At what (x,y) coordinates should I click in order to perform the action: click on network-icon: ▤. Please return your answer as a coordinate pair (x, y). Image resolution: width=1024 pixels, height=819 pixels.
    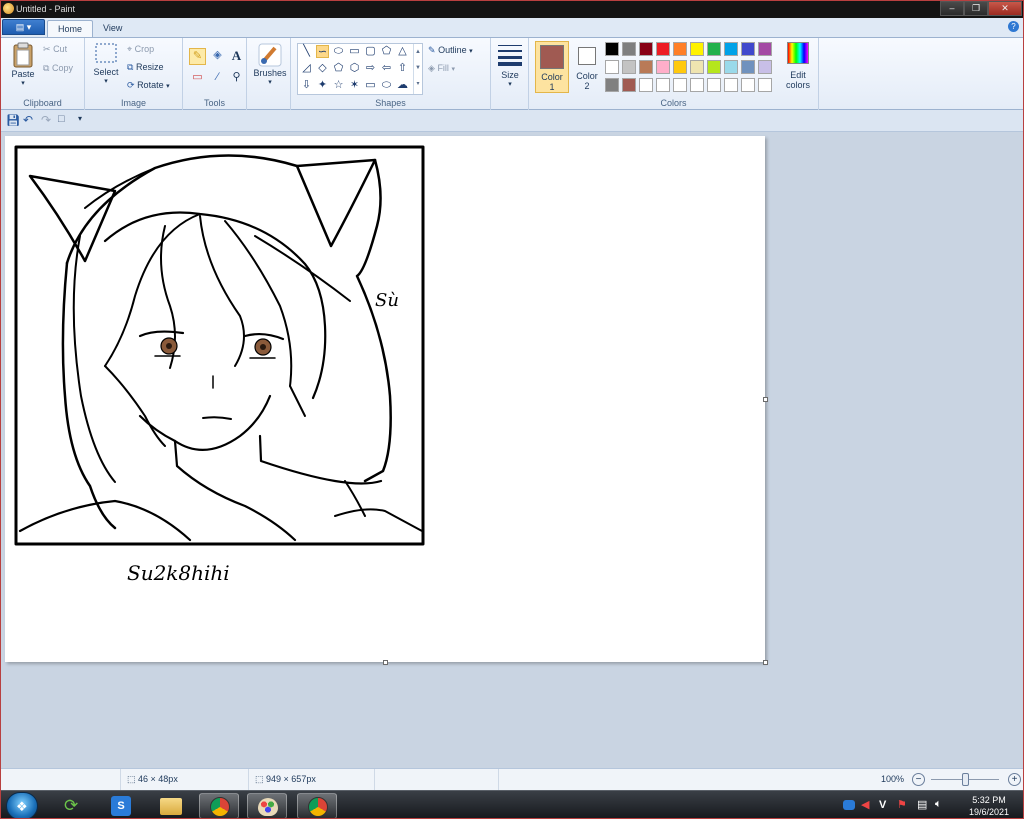
    Looking at the image, I should click on (922, 804).